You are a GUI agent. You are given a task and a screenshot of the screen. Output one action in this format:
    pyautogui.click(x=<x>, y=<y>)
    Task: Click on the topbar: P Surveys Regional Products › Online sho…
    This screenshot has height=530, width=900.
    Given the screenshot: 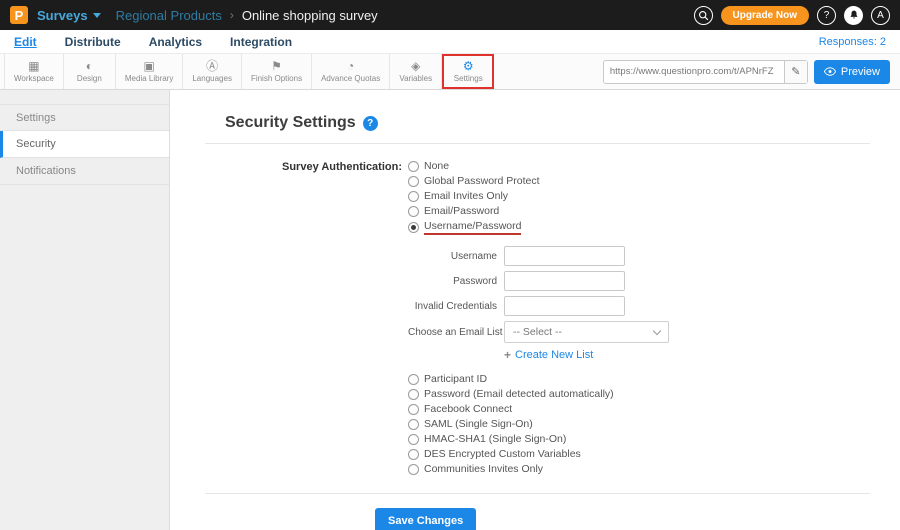 What is the action you would take?
    pyautogui.click(x=450, y=15)
    